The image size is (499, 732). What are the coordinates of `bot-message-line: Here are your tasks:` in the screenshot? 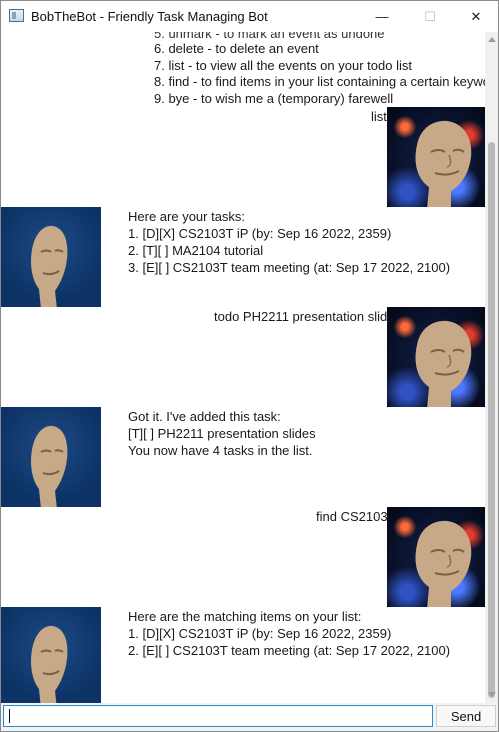 It's located at (187, 216).